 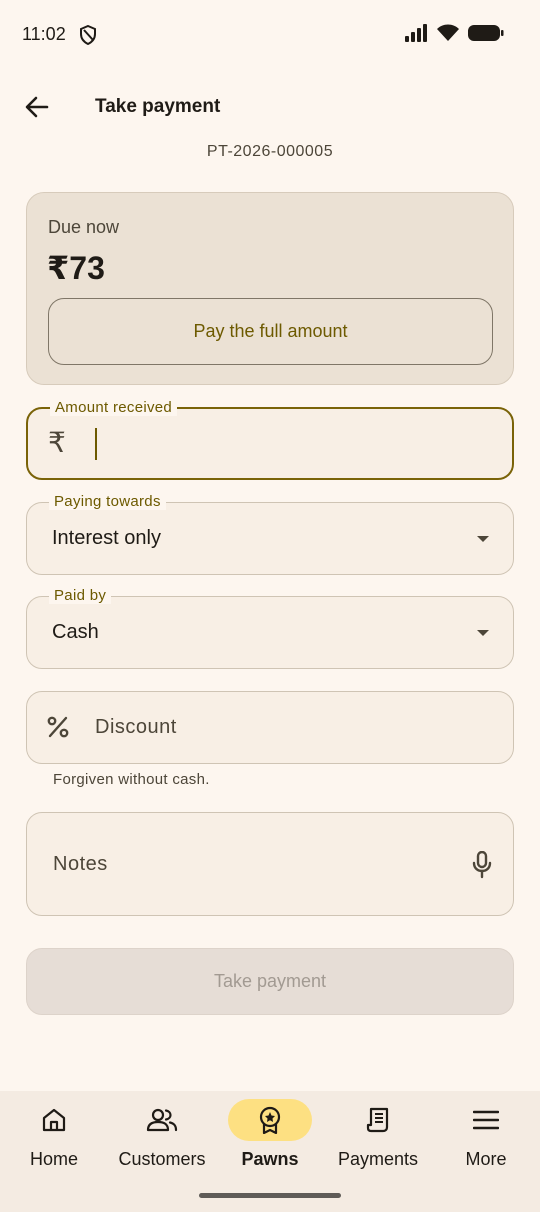 I want to click on paid-by-value: Cash, so click(x=75, y=632).